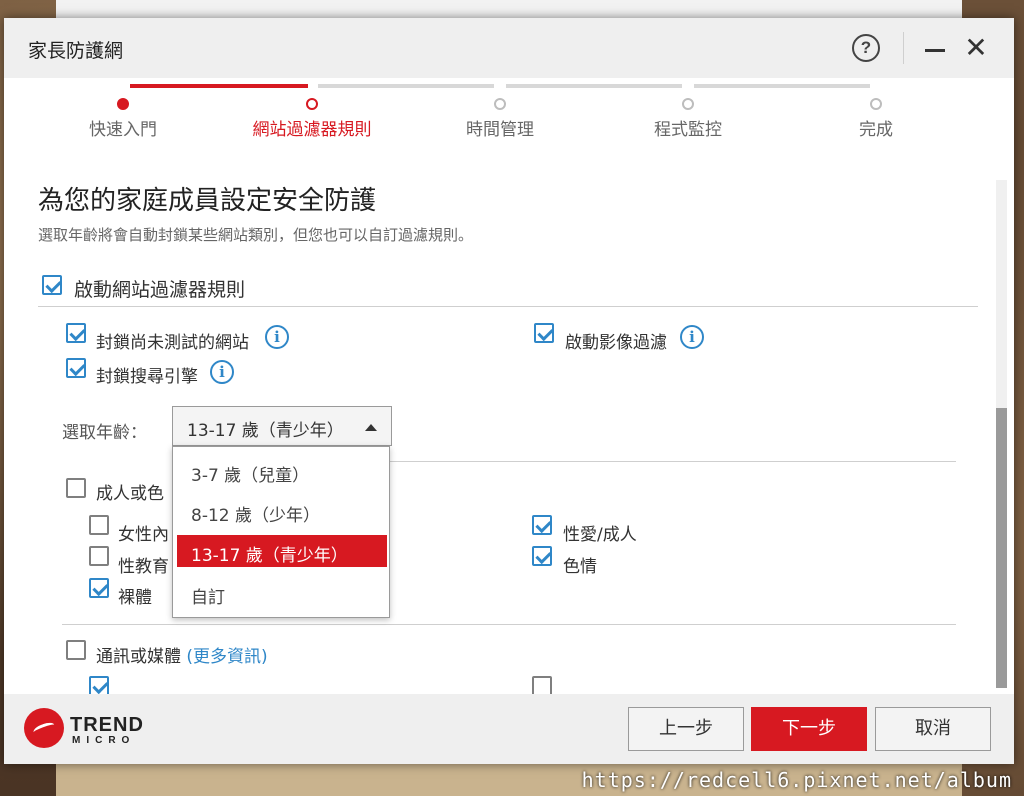 The width and height of the screenshot is (1024, 796). I want to click on adult-category-label: 成人或色, so click(130, 494).